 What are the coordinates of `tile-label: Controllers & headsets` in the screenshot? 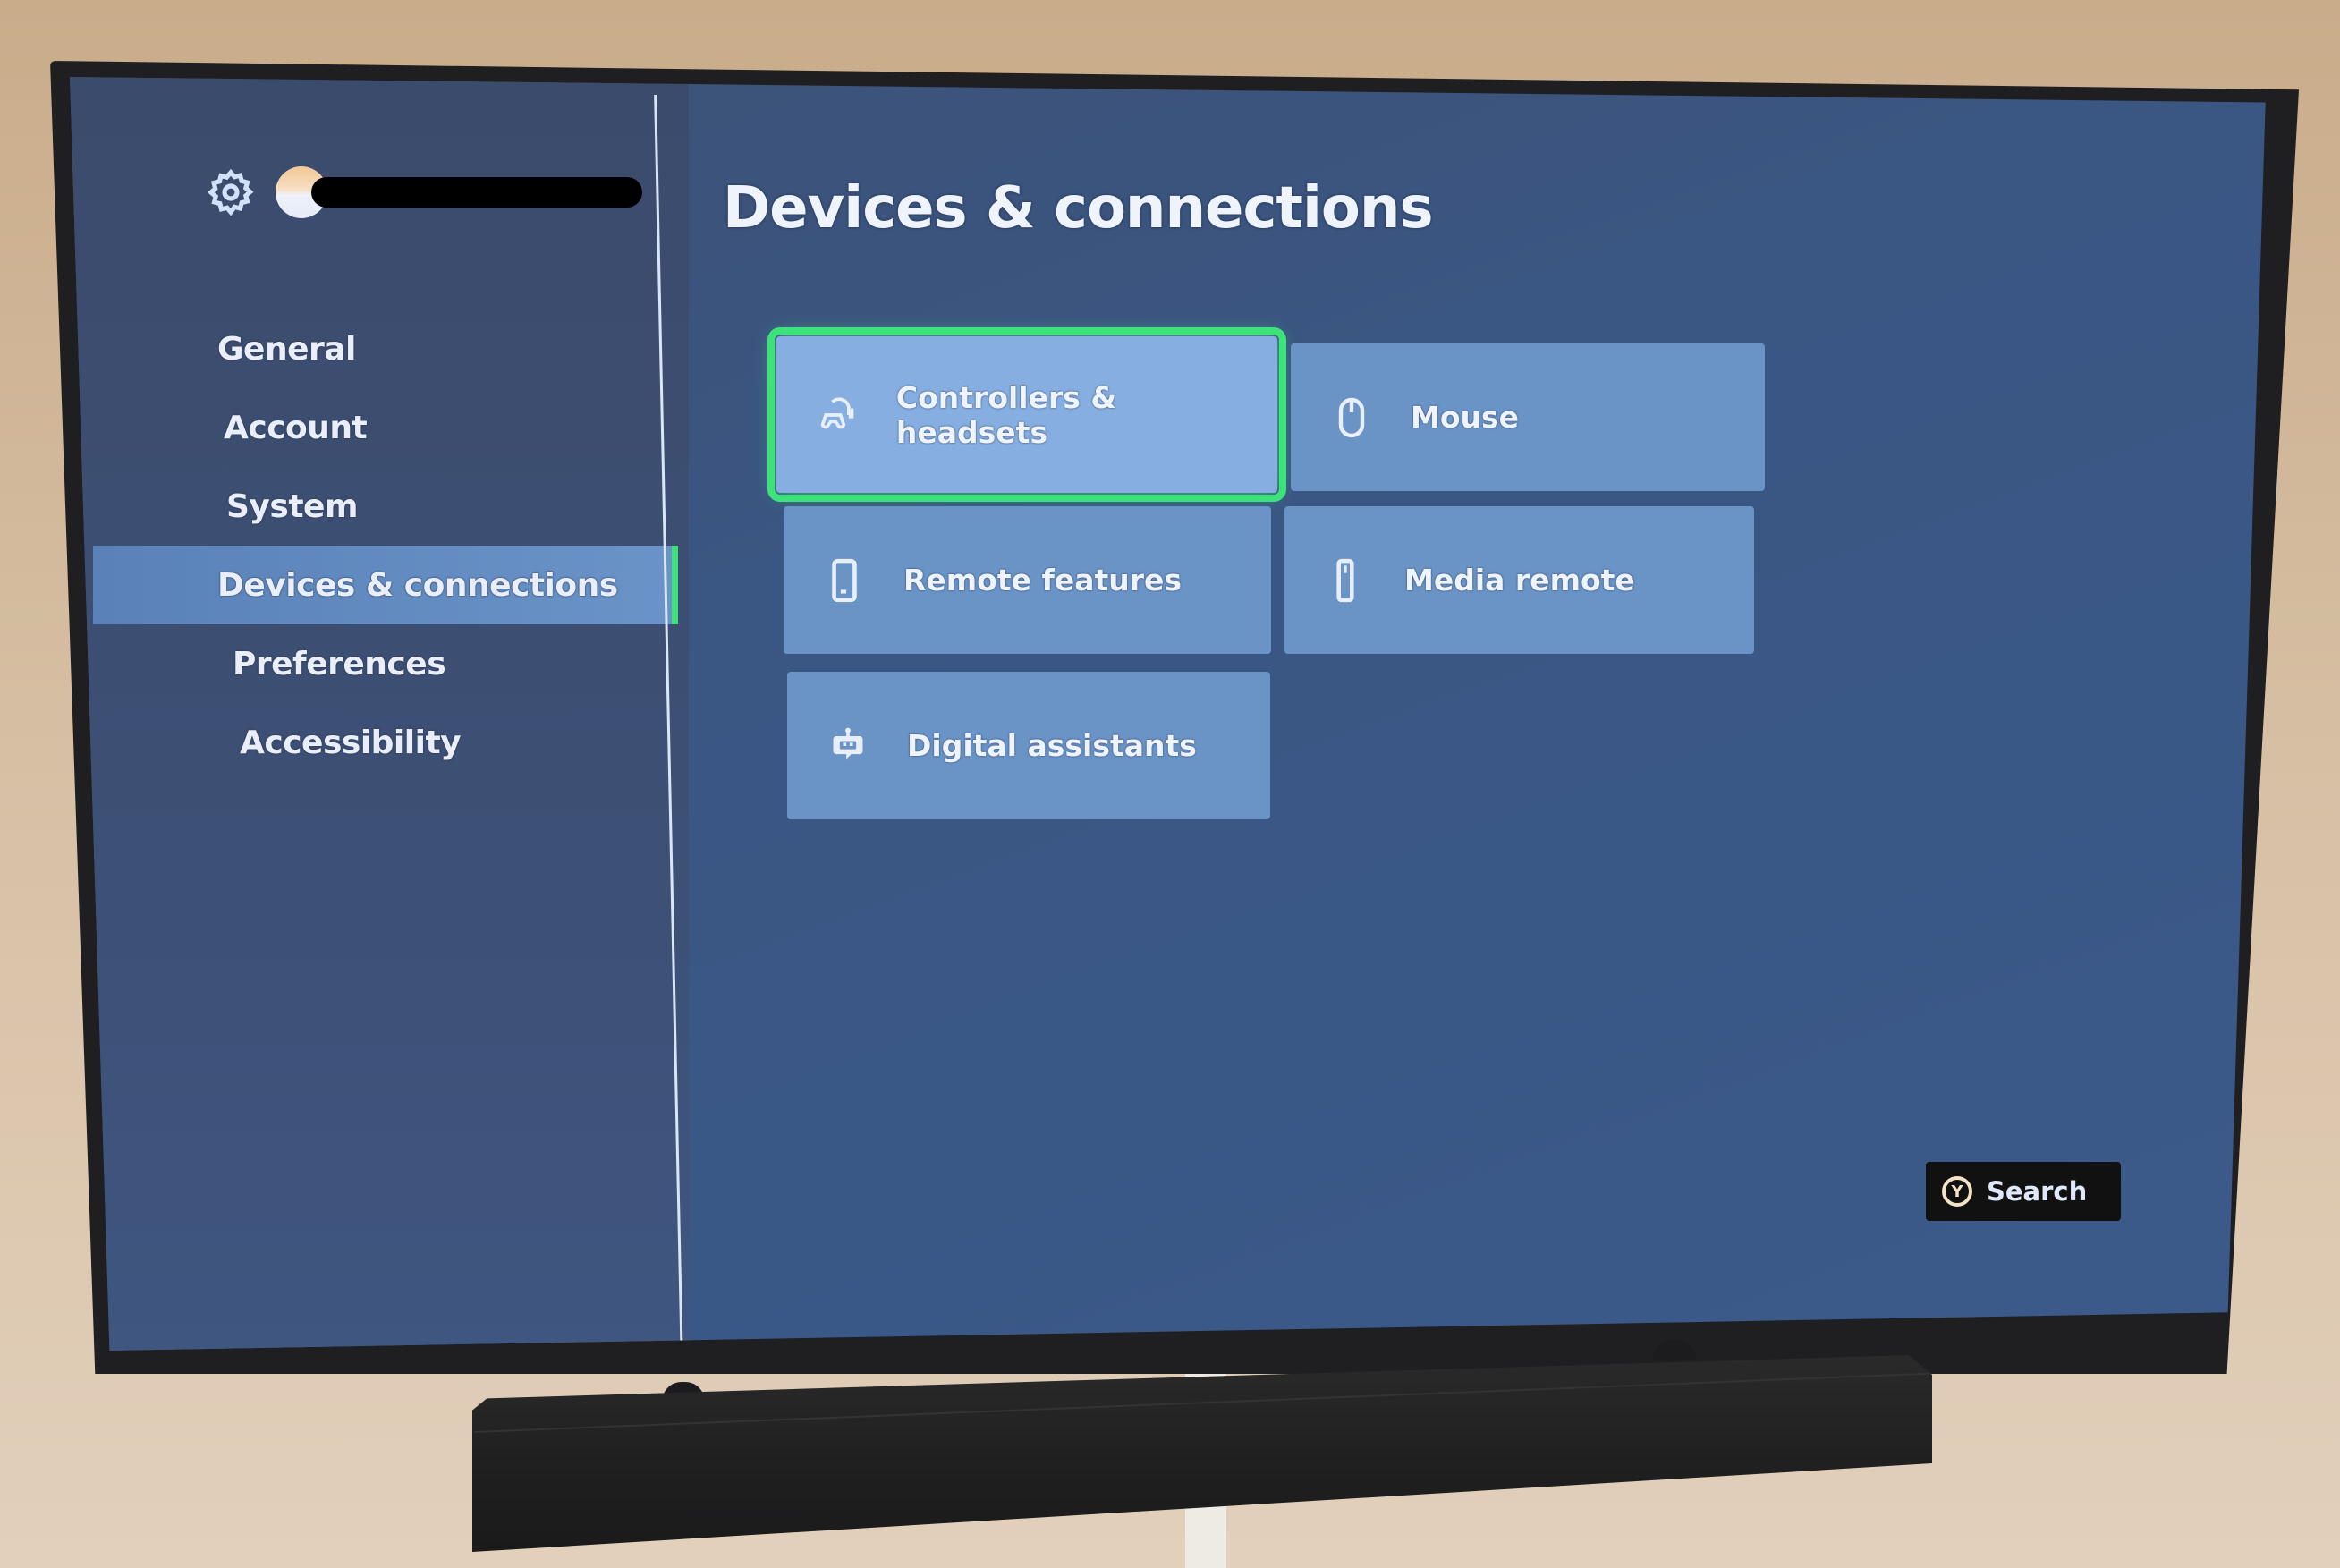 It's located at (1006, 415).